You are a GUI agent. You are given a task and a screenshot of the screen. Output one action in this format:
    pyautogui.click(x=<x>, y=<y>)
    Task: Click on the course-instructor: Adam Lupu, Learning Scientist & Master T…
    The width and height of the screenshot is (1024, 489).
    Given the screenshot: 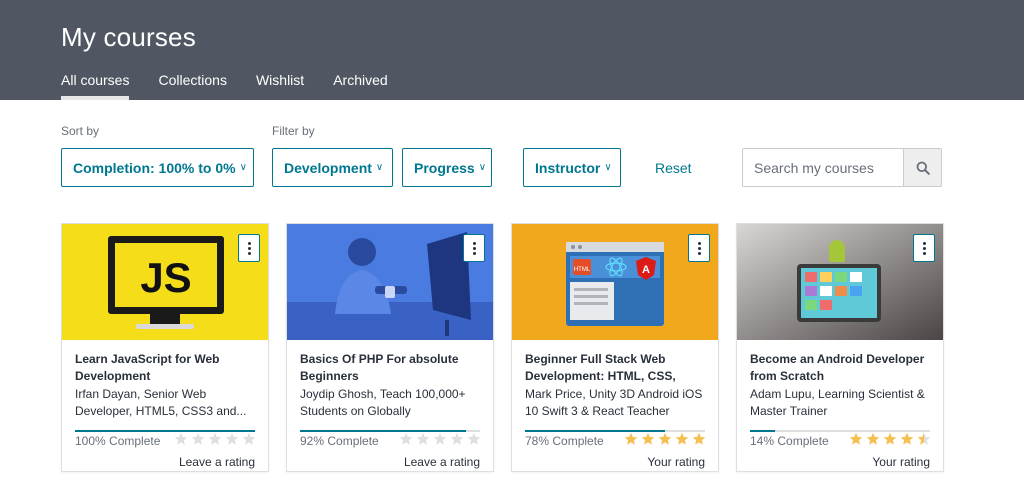 What is the action you would take?
    pyautogui.click(x=837, y=402)
    